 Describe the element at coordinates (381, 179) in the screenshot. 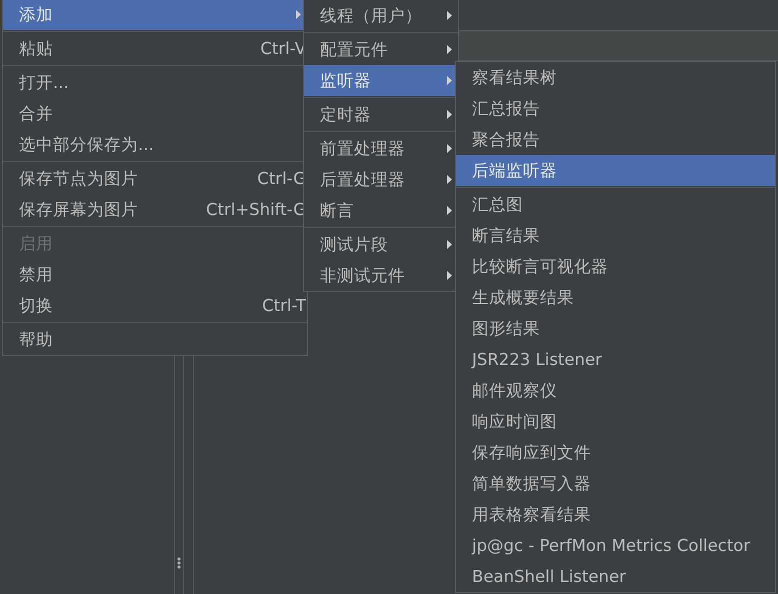

I see `menu-item: 后置处理器` at that location.